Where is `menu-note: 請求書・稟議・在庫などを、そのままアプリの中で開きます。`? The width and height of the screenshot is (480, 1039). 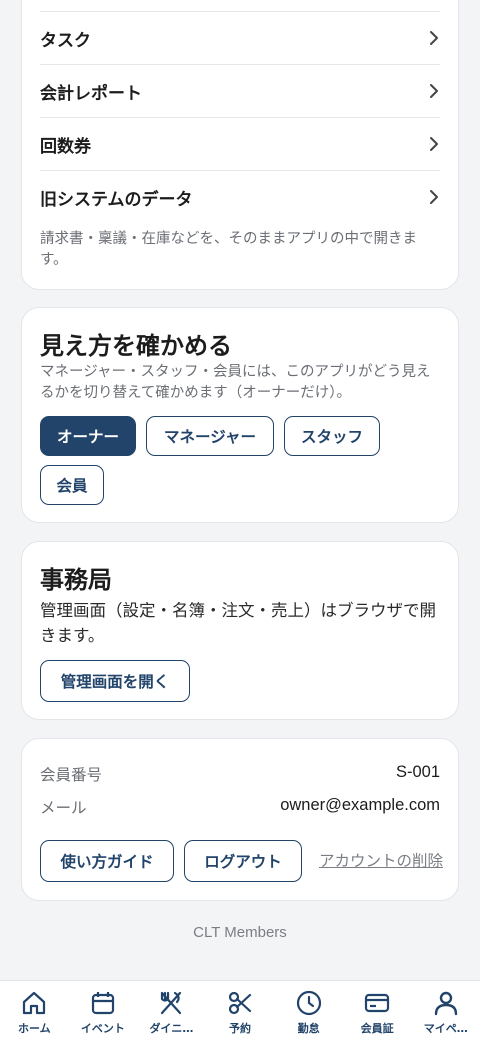 menu-note: 請求書・稟議・在庫などを、そのままアプリの中で開きます。 is located at coordinates (228, 249).